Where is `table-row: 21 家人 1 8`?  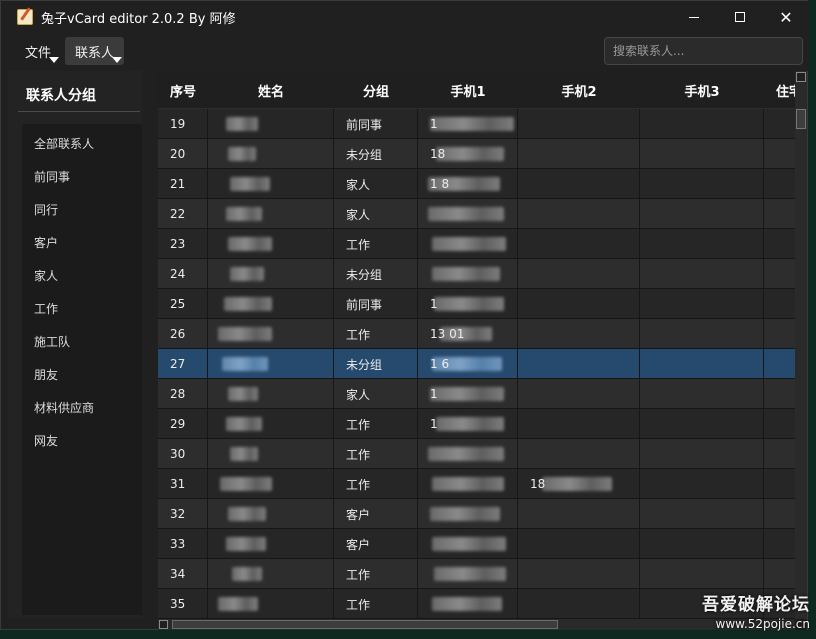 table-row: 21 家人 1 8 is located at coordinates (478, 184).